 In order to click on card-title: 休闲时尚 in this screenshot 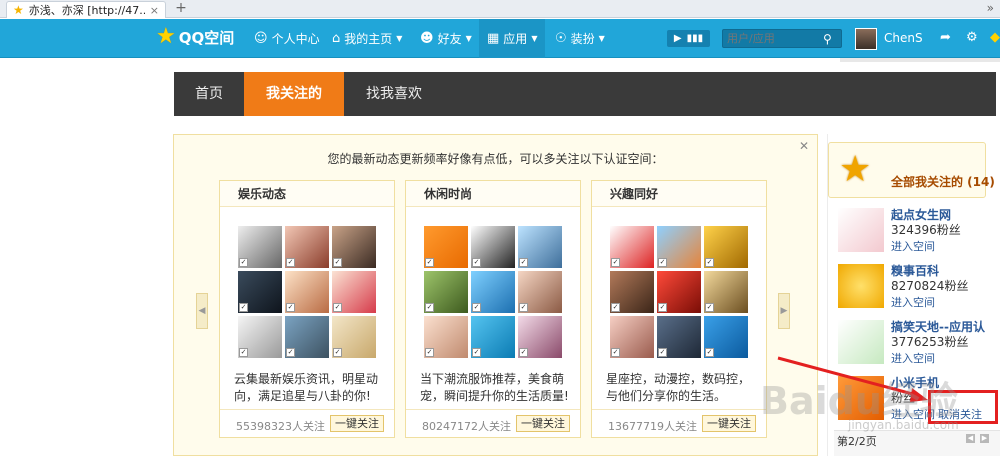, I will do `click(493, 194)`.